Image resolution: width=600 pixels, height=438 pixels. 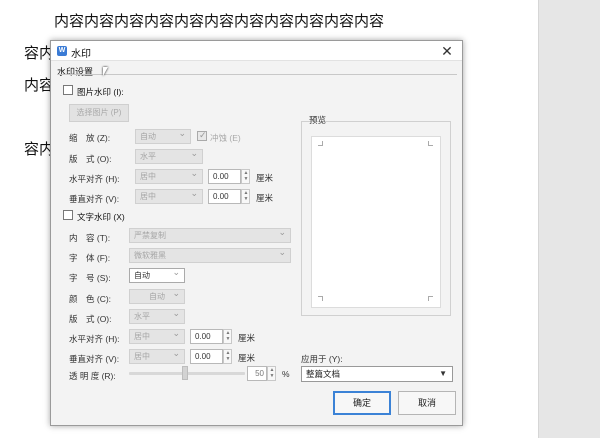 I want to click on mouse-cursor-icon, so click(x=105, y=71).